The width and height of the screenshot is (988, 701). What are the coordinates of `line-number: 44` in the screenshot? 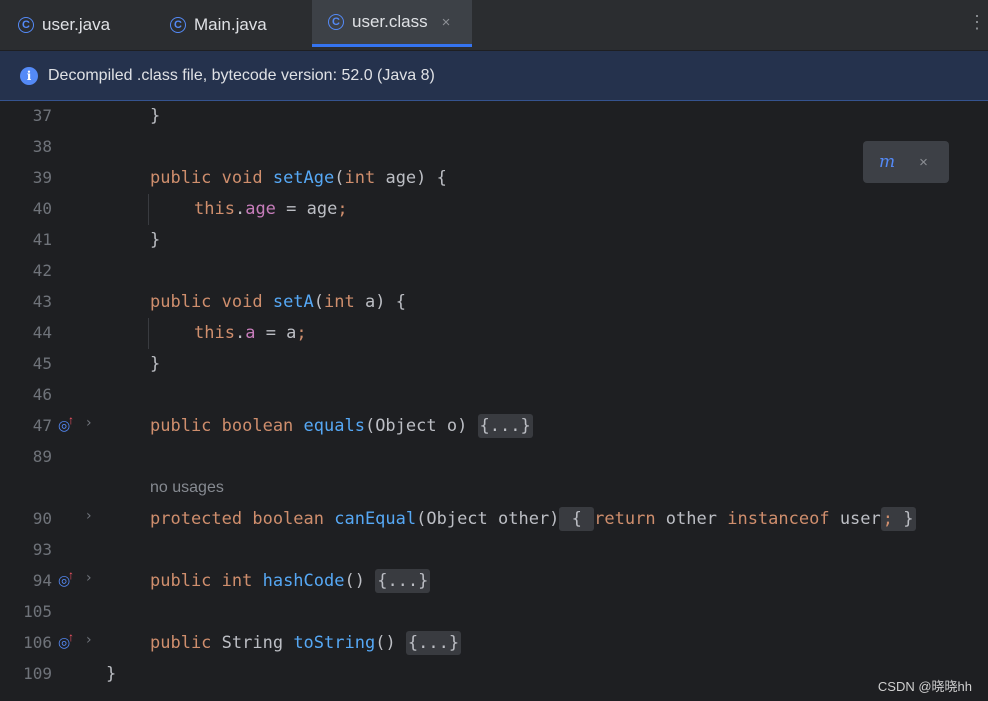 It's located at (42, 332).